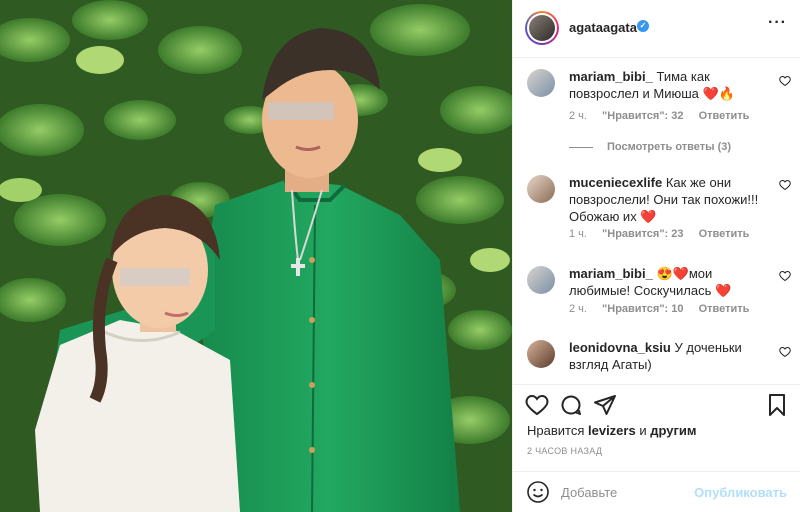  Describe the element at coordinates (578, 234) in the screenshot. I see `comment-time: 1 ч.` at that location.